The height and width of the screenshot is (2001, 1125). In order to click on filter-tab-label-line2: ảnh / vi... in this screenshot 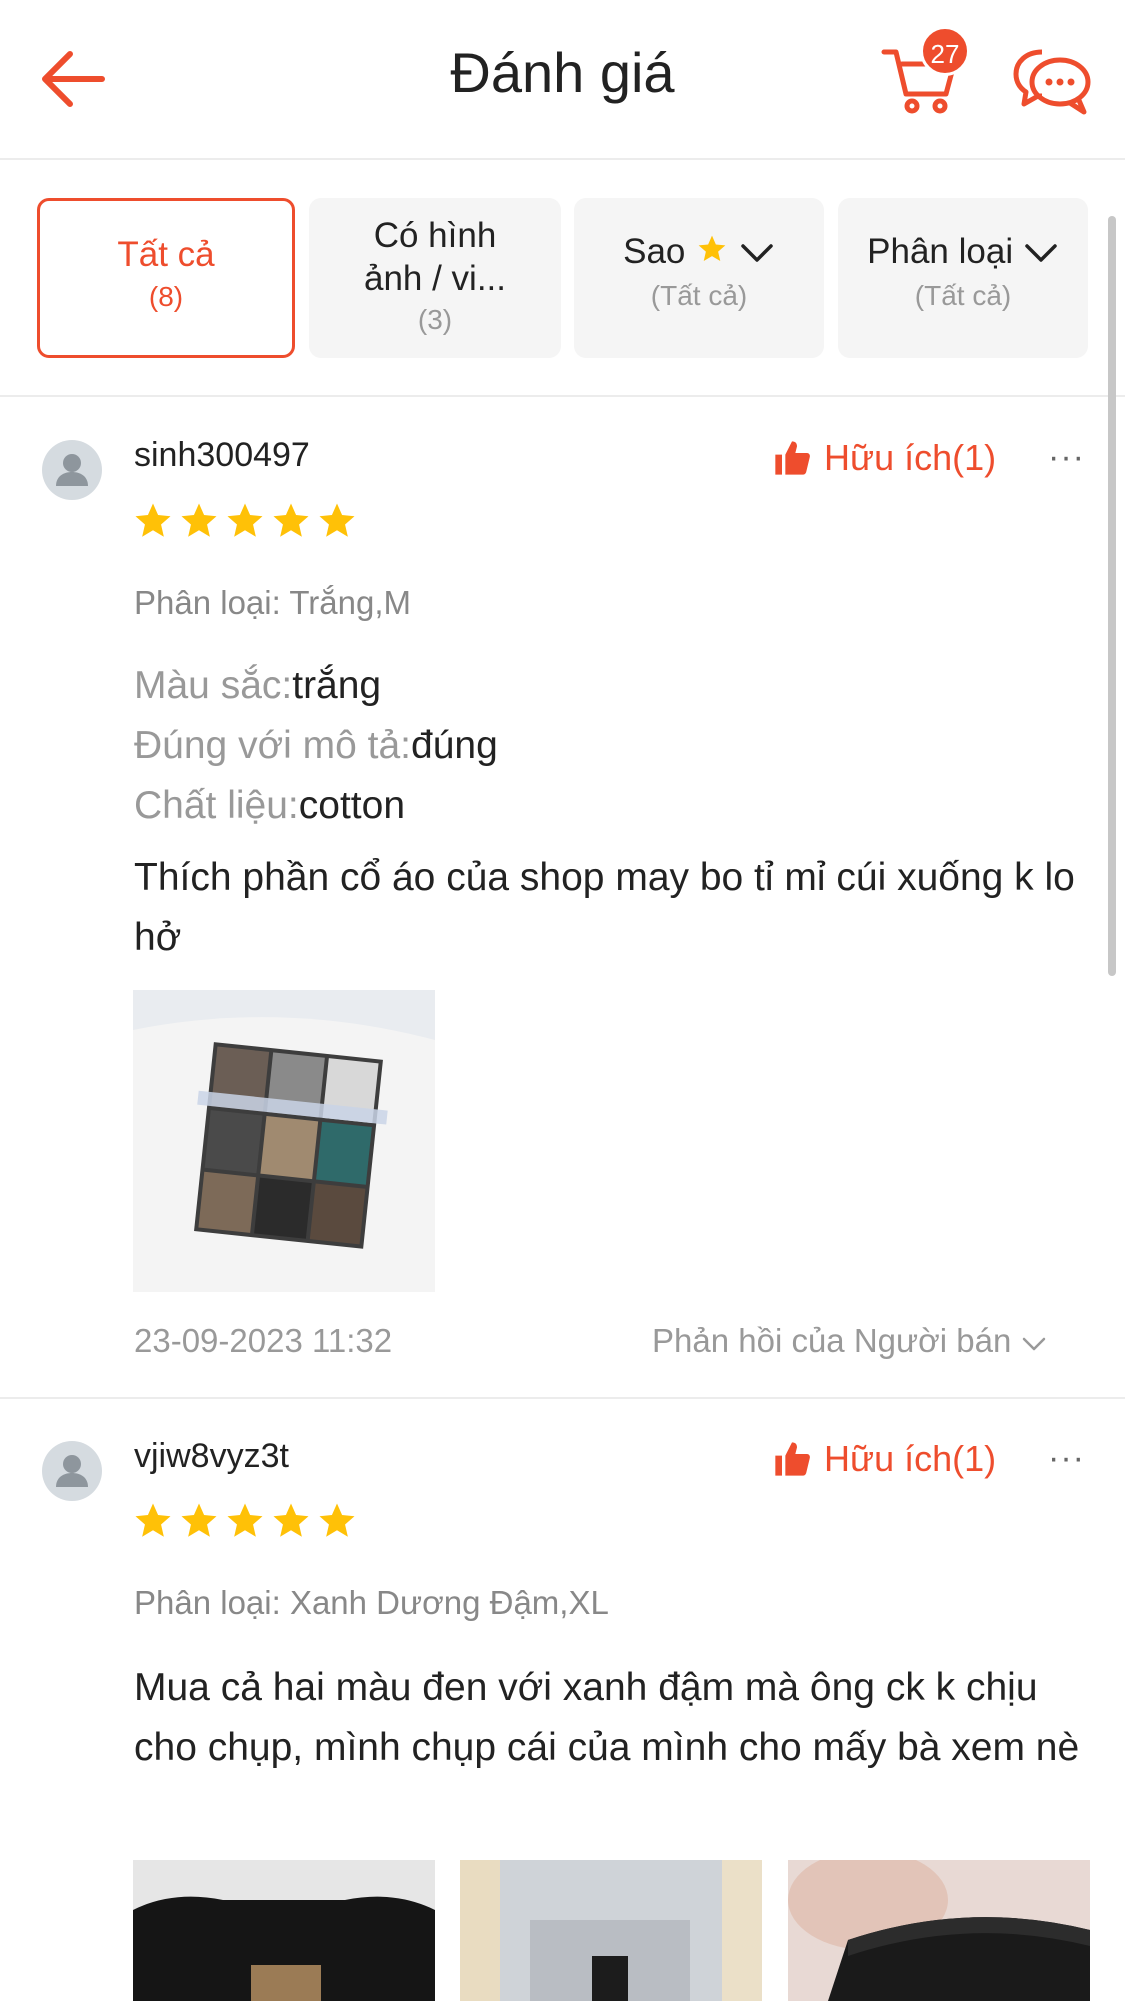, I will do `click(435, 278)`.